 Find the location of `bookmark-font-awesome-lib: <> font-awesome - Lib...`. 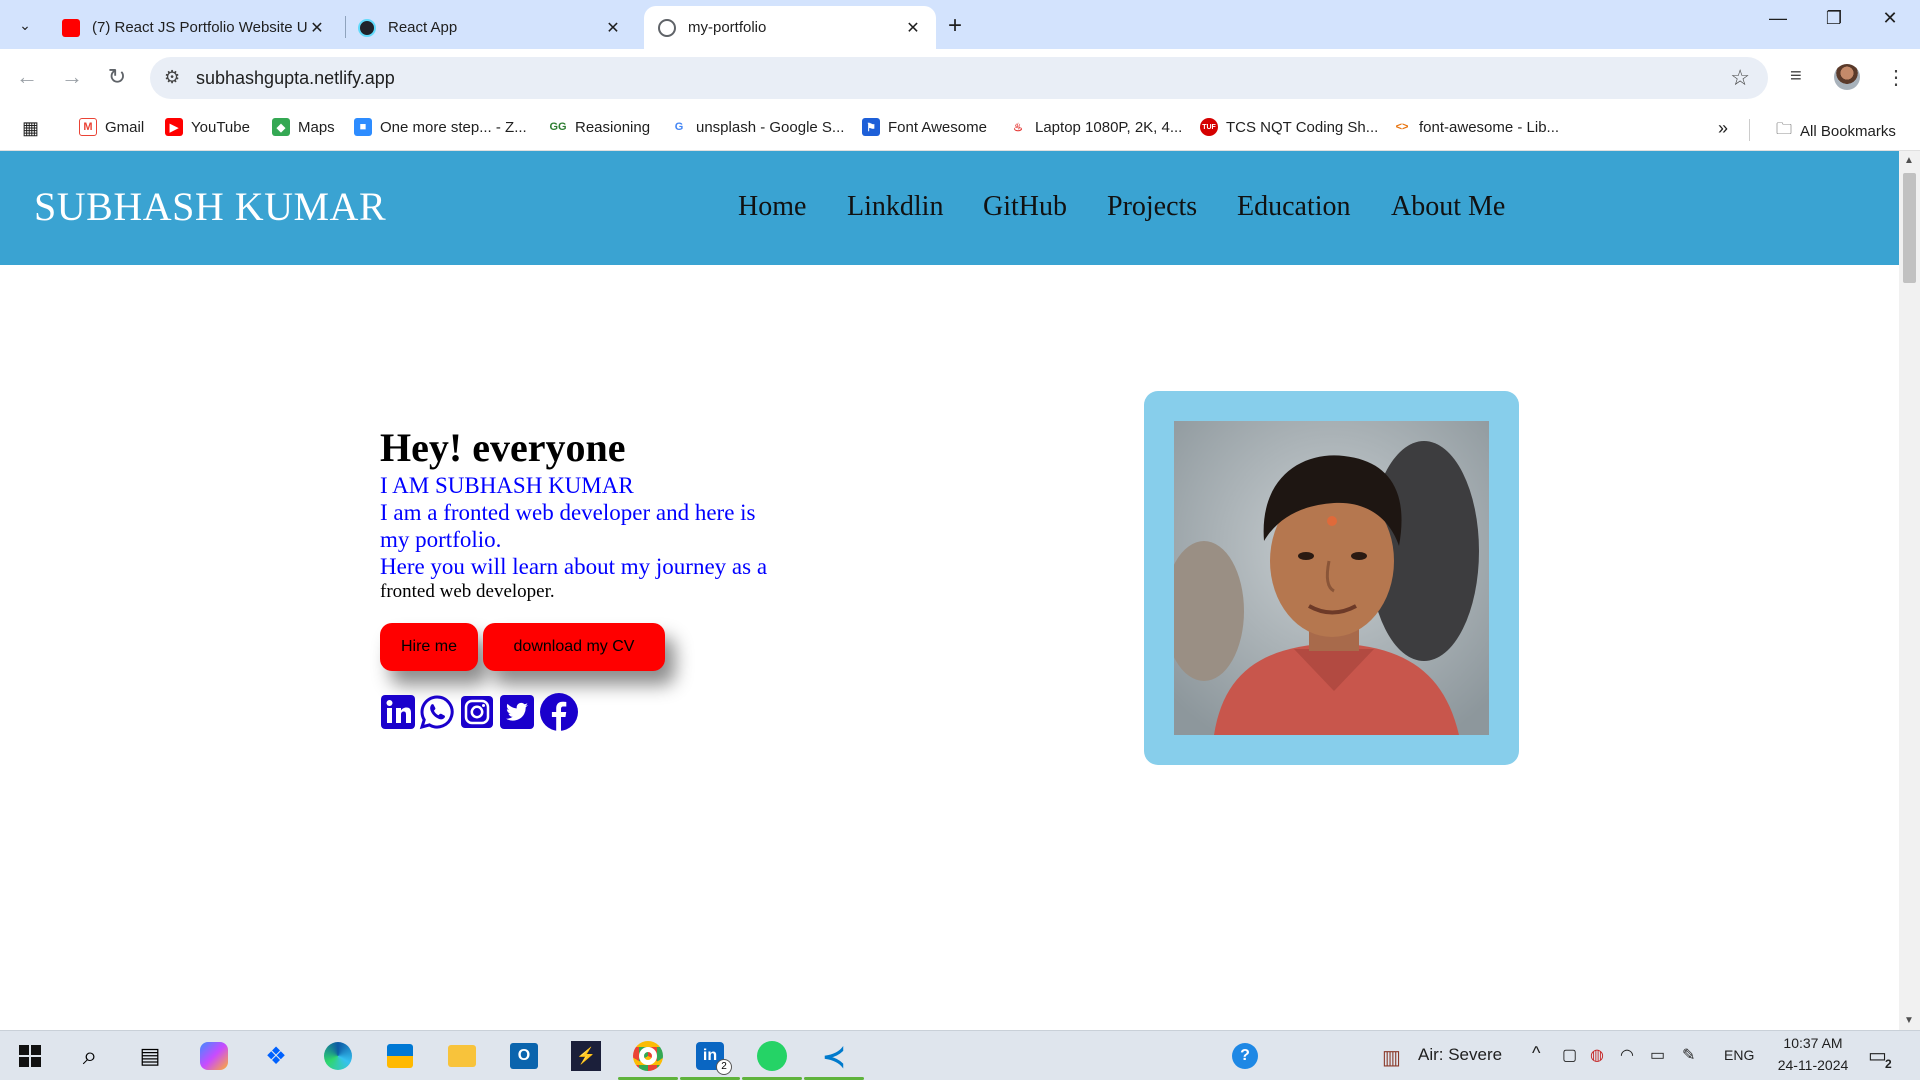

bookmark-font-awesome-lib: <> font-awesome - Lib... is located at coordinates (1476, 127).